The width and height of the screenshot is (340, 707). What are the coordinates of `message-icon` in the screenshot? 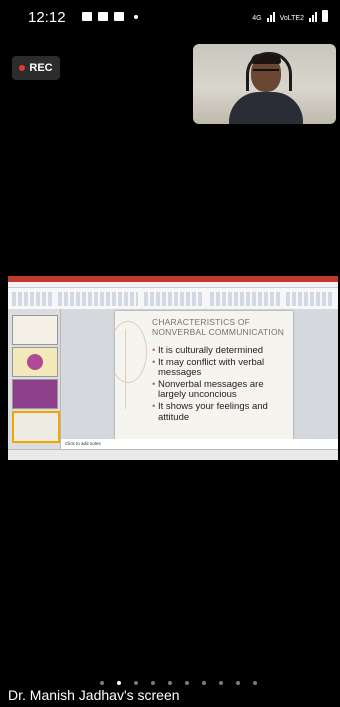 It's located at (103, 16).